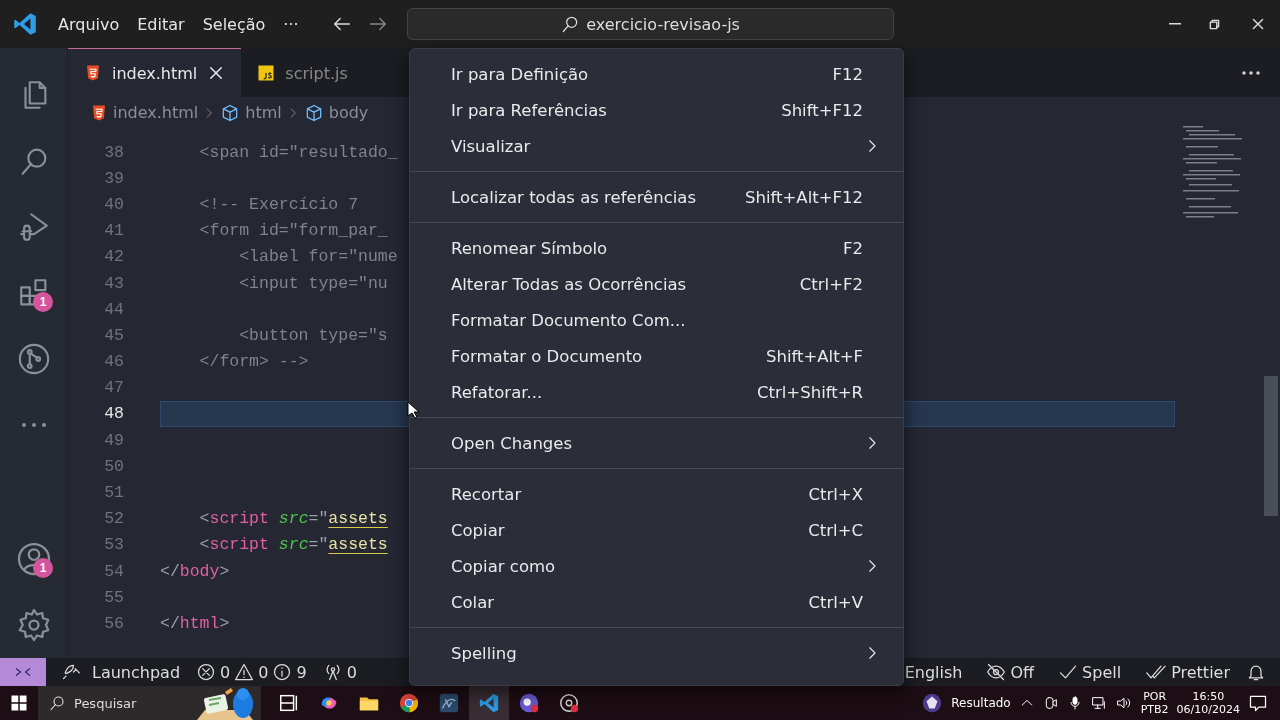 Image resolution: width=1280 pixels, height=720 pixels. I want to click on code-token: assets, so click(358, 545).